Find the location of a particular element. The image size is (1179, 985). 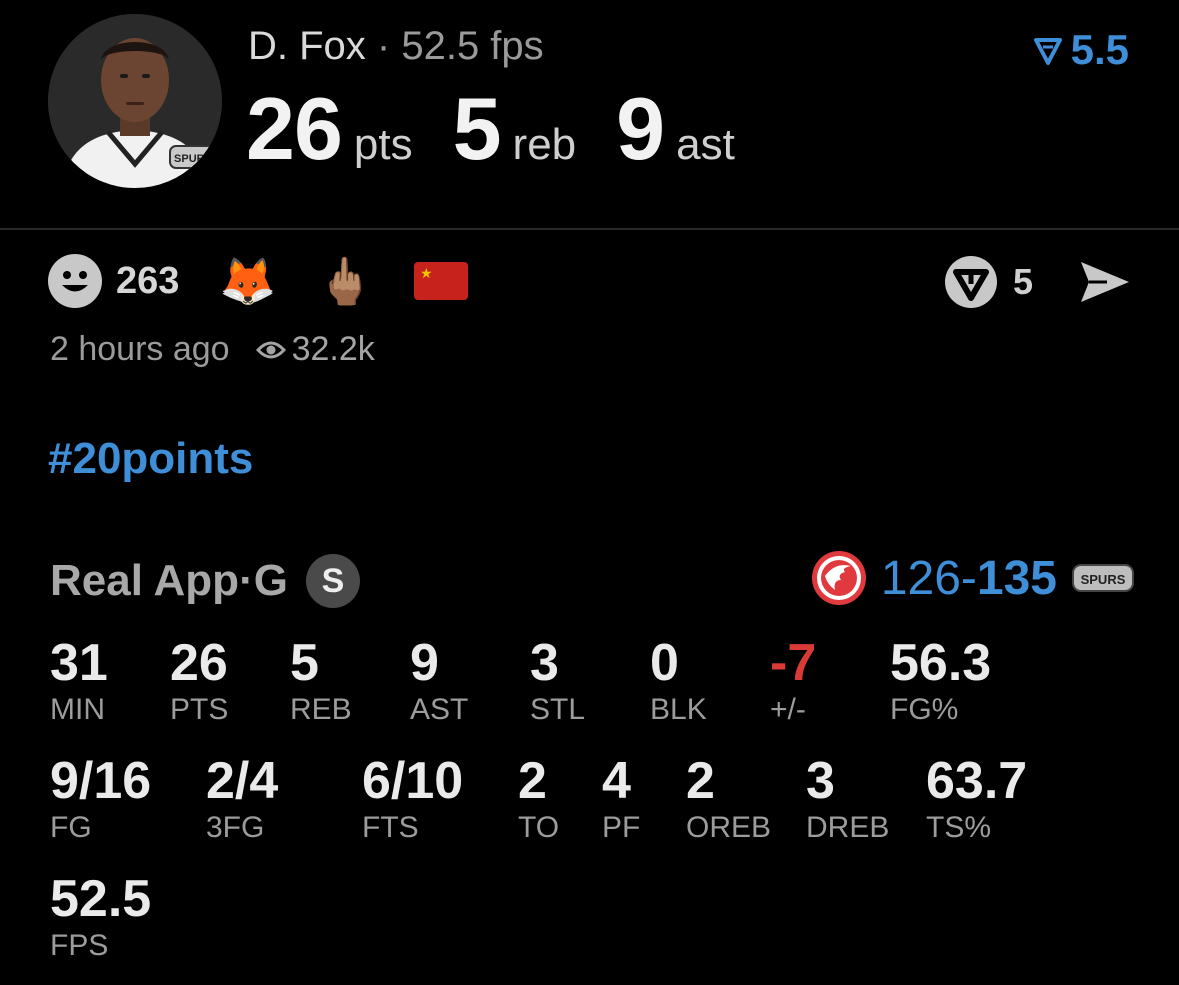

china-flag-icon: ★ is located at coordinates (440, 281).